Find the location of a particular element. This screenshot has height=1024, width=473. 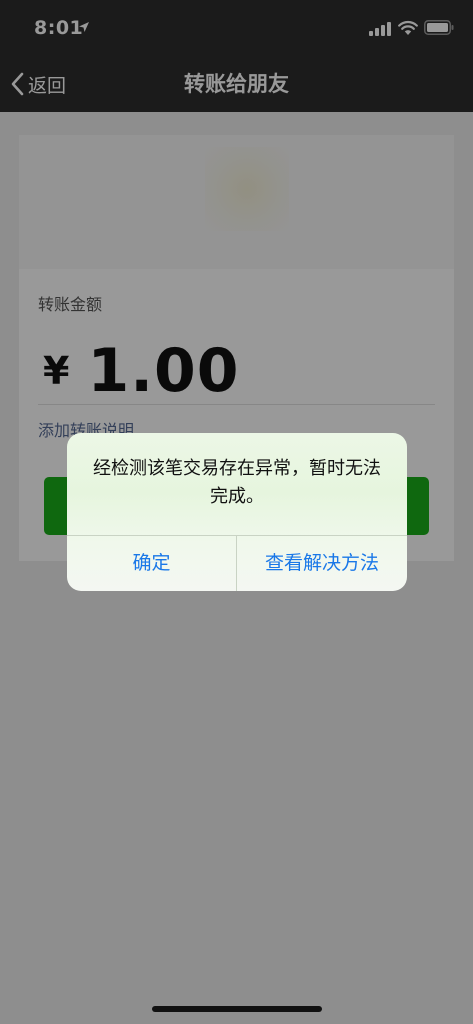

alert-dialog: 经检测该笔交易存在异常，暂时无法完成。 确定 查看解决方法 is located at coordinates (237, 512).